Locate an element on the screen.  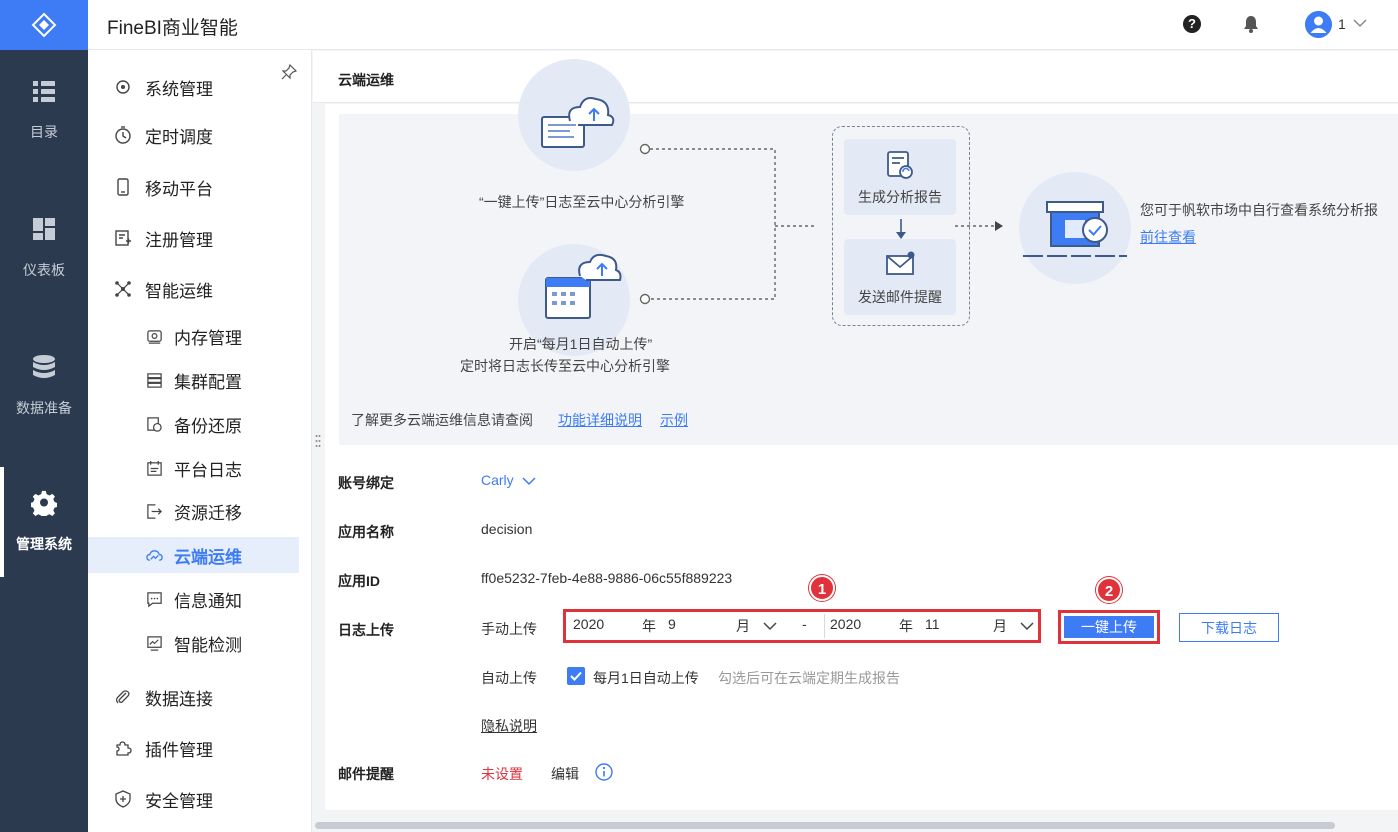
send-email-label: 发送邮件提醒 is located at coordinates (900, 297).